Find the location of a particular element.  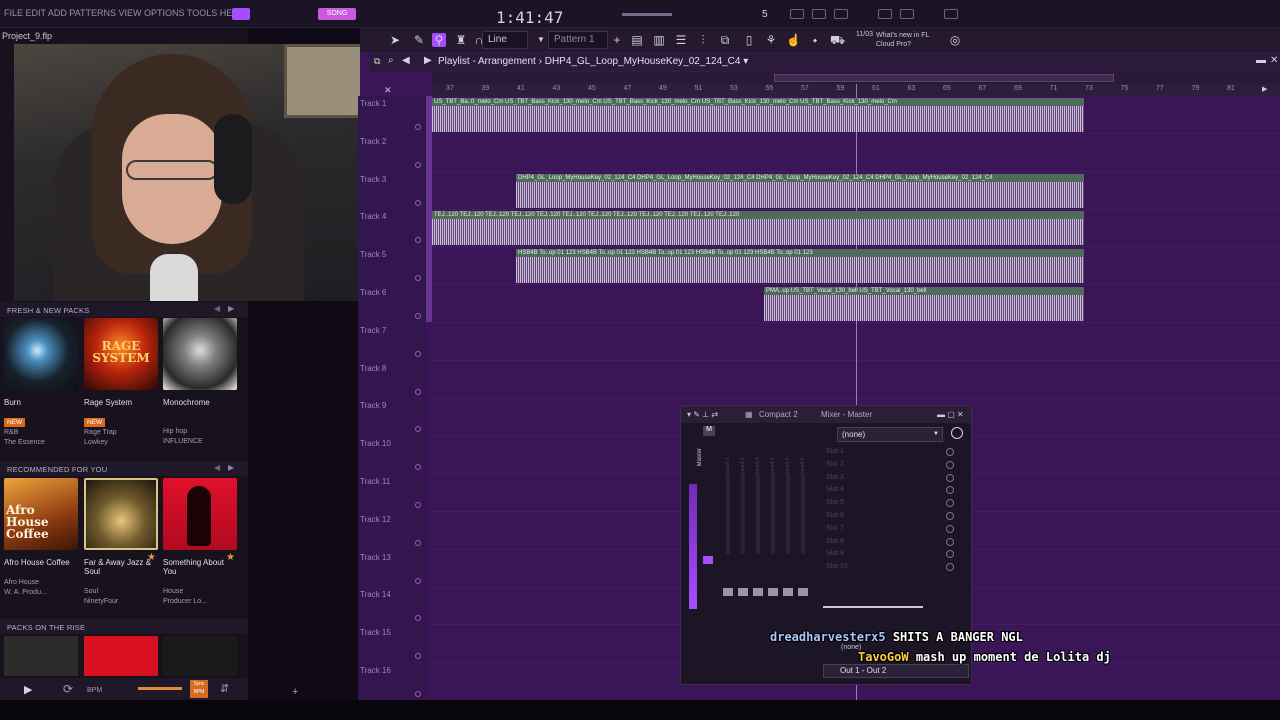

play-icon: ▶ is located at coordinates (428, 60).